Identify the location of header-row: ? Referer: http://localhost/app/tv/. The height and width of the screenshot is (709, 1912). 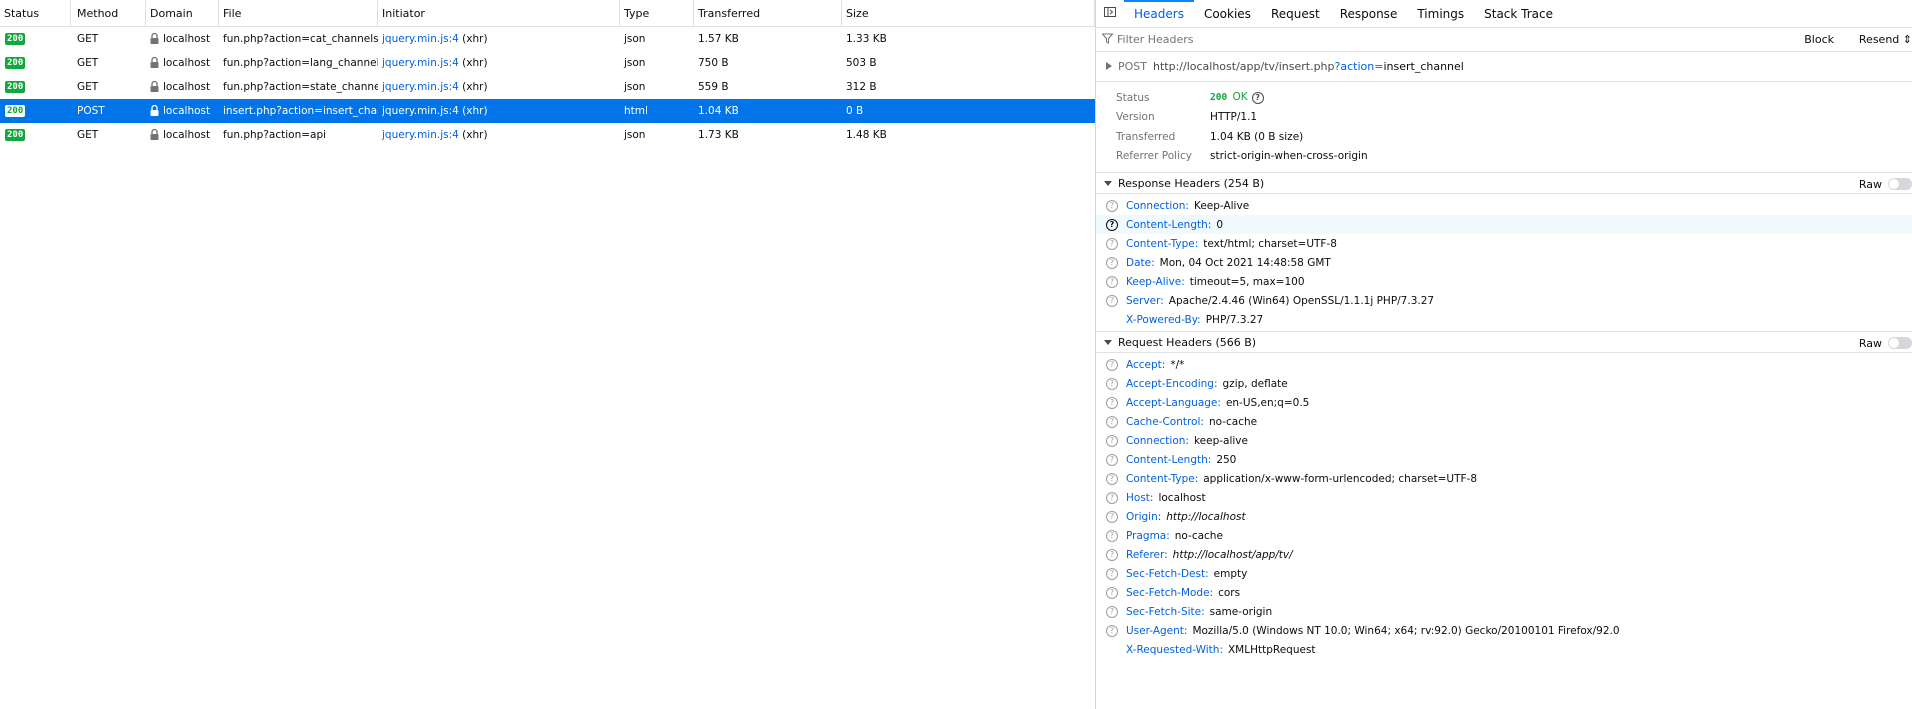
(1504, 554).